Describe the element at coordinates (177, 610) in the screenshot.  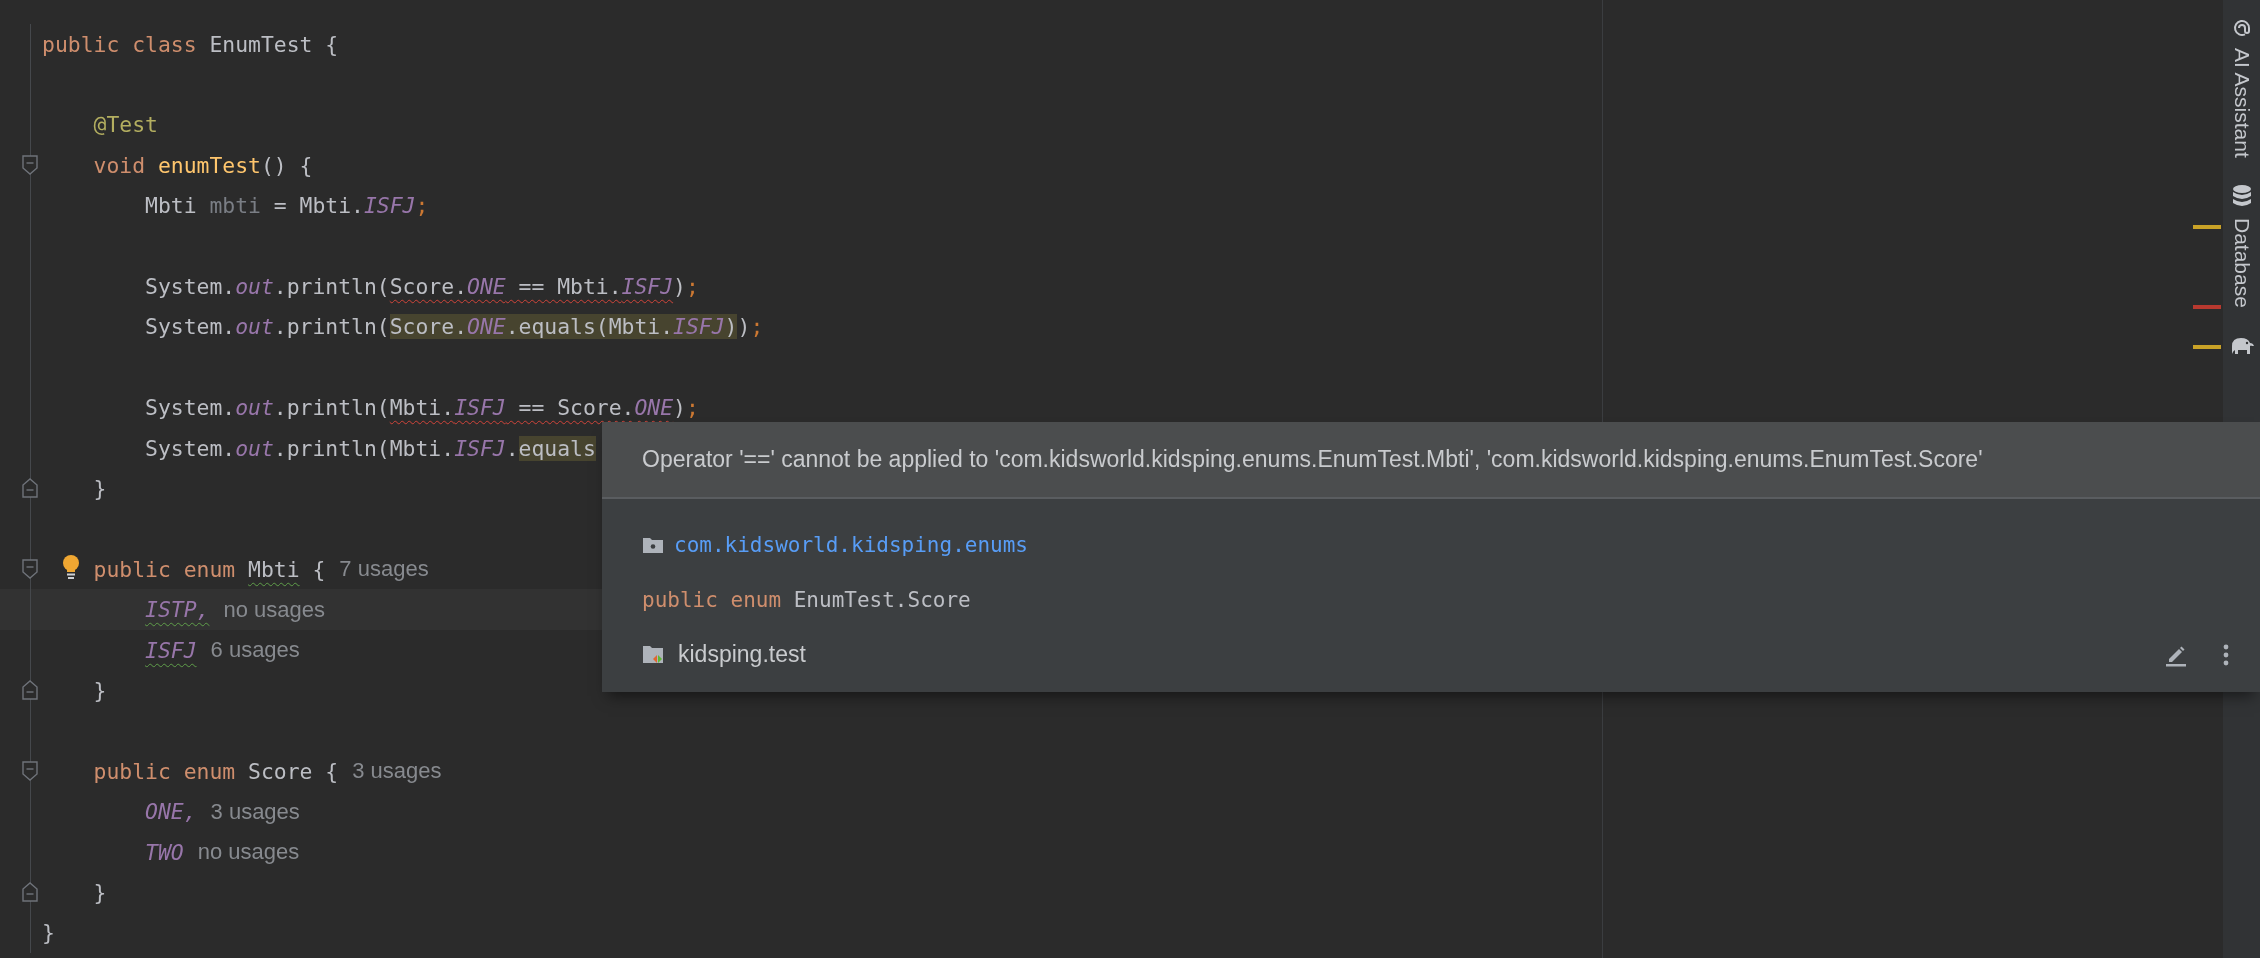
I see `code-line: ISTP,` at that location.